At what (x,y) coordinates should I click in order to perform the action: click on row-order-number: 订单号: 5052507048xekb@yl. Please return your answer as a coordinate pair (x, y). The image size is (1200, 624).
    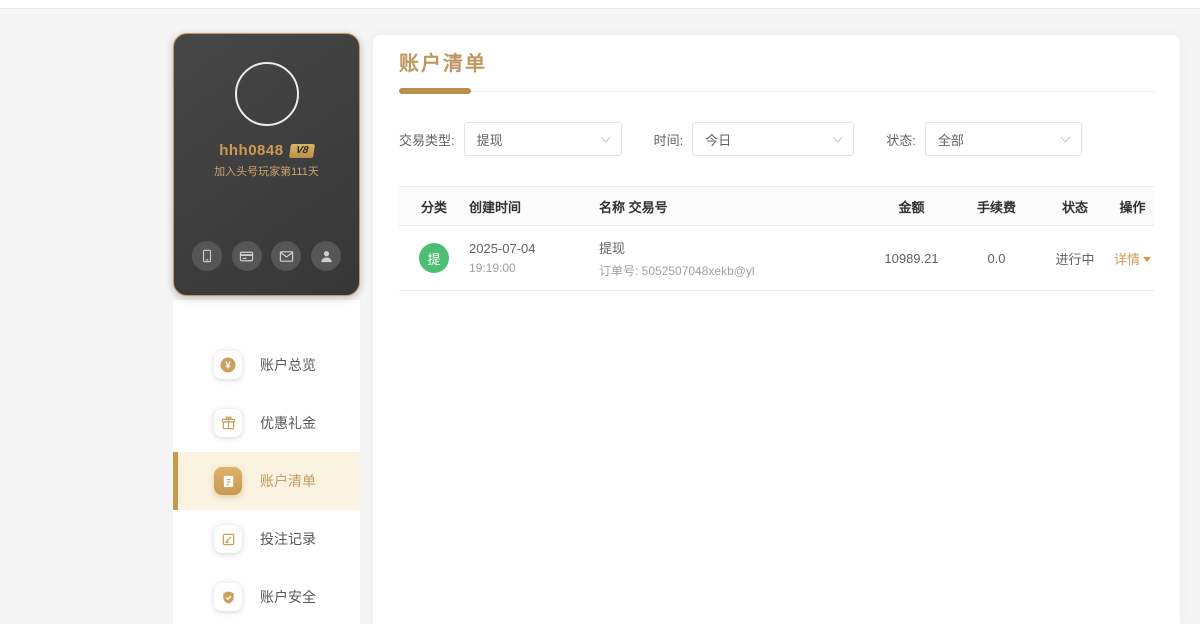
    Looking at the image, I should click on (677, 270).